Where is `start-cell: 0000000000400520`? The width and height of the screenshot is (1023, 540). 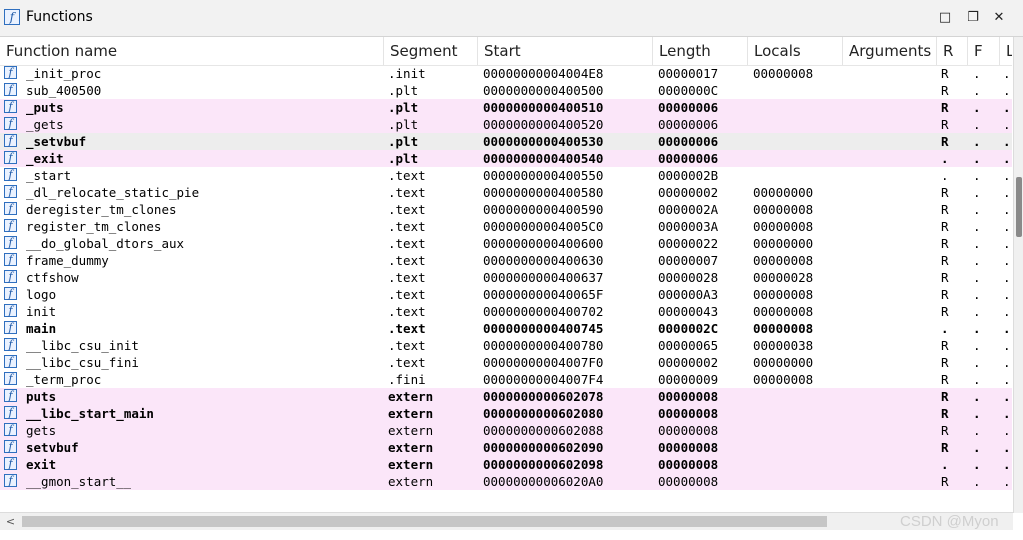 start-cell: 0000000000400520 is located at coordinates (543, 124).